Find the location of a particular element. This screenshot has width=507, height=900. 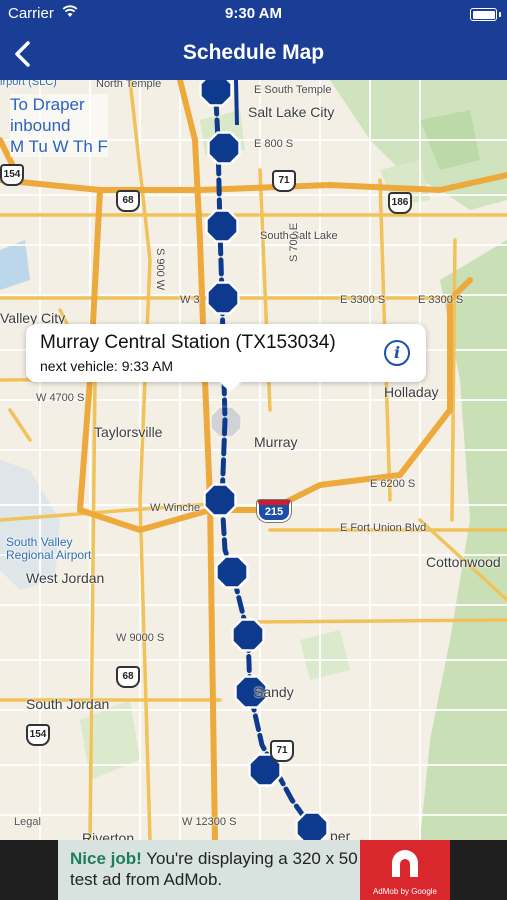

nav-bar: Schedule Map is located at coordinates (253, 54).